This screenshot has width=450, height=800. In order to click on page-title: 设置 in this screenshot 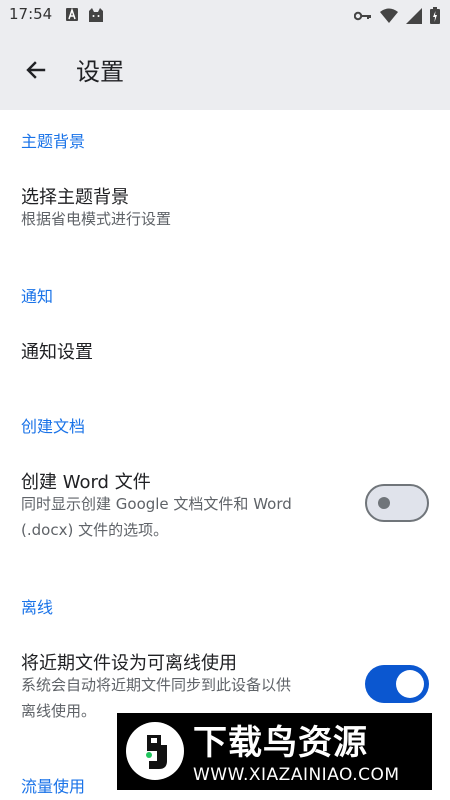, I will do `click(100, 72)`.